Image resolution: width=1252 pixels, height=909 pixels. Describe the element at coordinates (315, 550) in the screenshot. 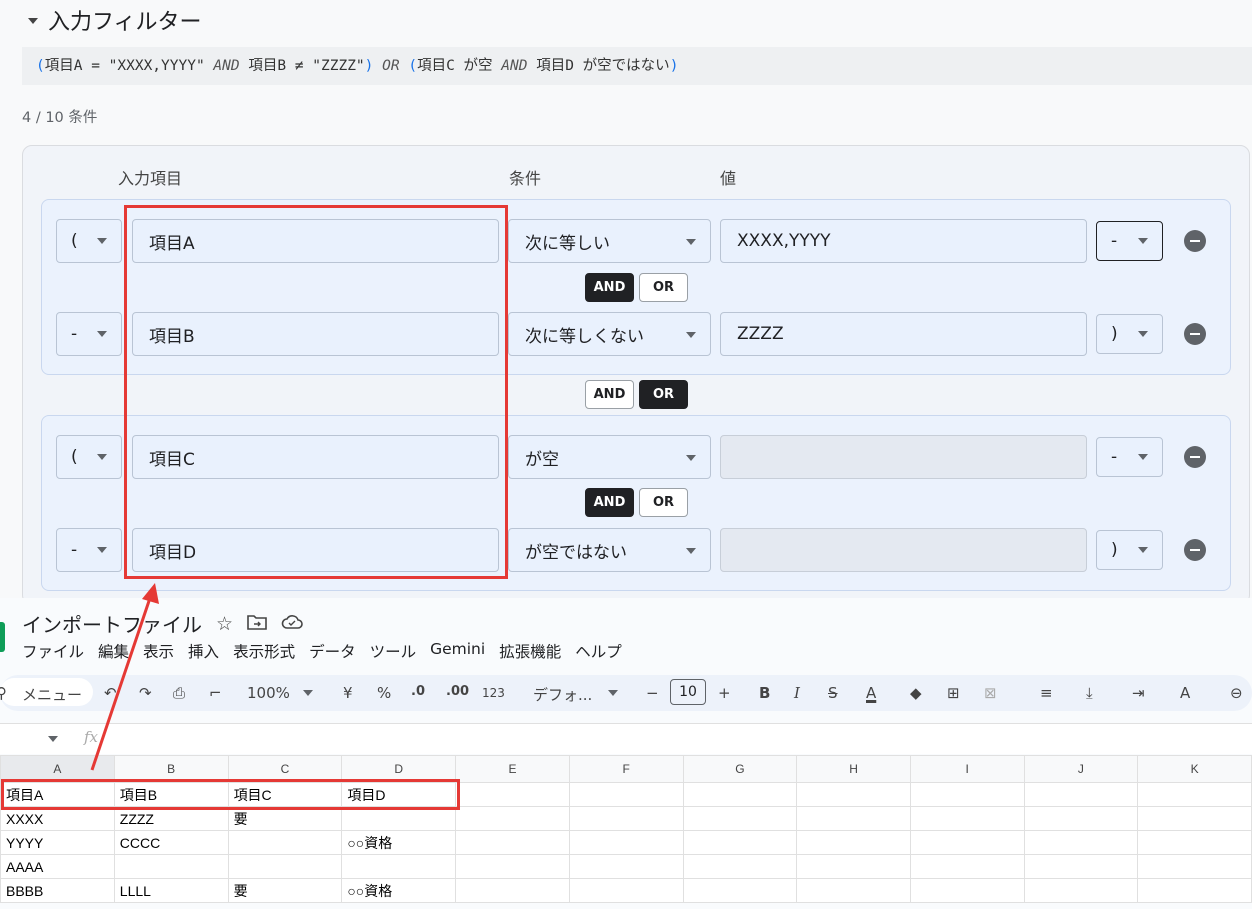

I see `field-select: 項目D` at that location.